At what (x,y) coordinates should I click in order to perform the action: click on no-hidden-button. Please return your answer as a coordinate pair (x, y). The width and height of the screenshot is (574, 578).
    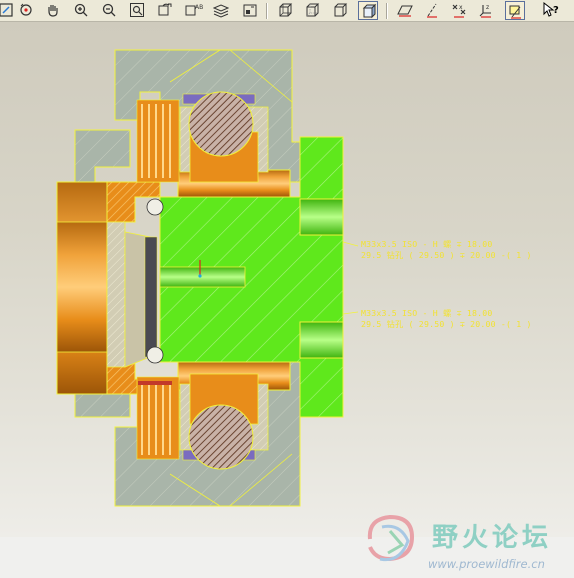
    Looking at the image, I should click on (340, 10).